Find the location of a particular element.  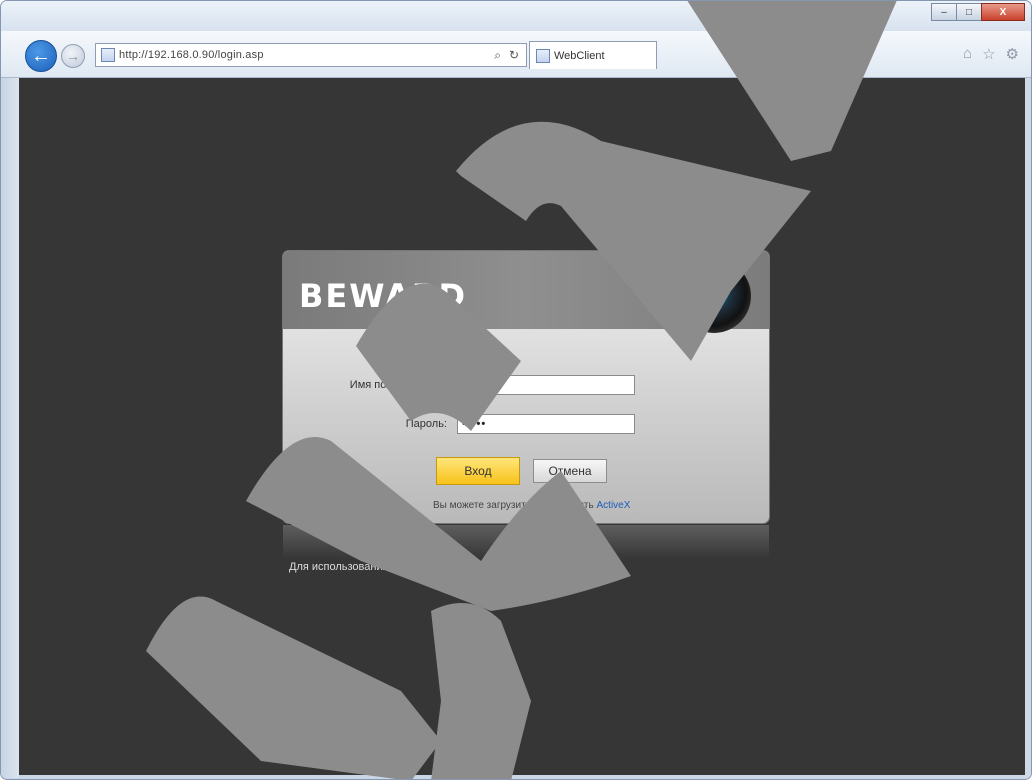

camera-lens-image is located at coordinates (714, 296).